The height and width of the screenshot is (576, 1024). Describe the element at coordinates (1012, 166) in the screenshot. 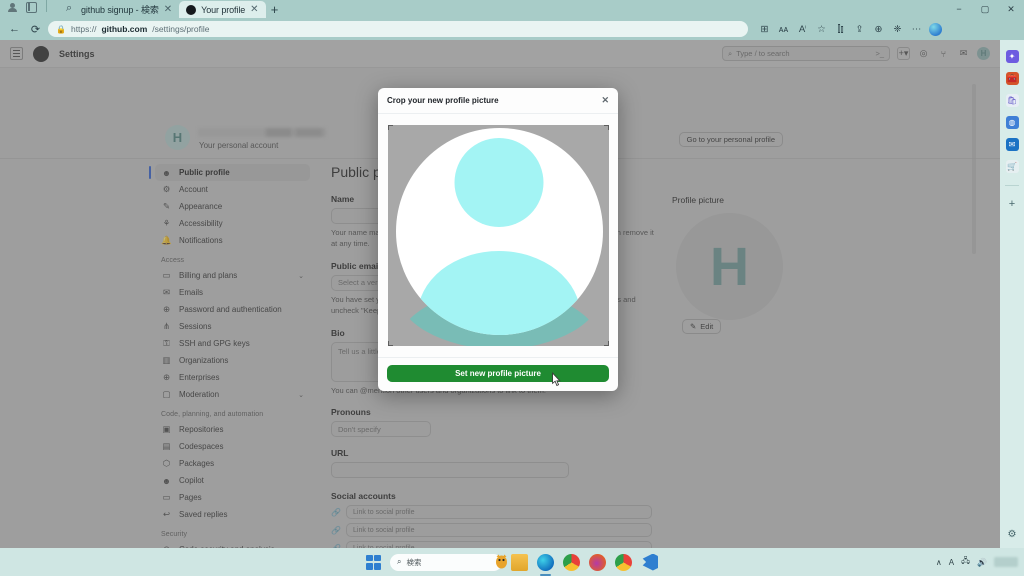

I see `store-icon: 🛒` at that location.